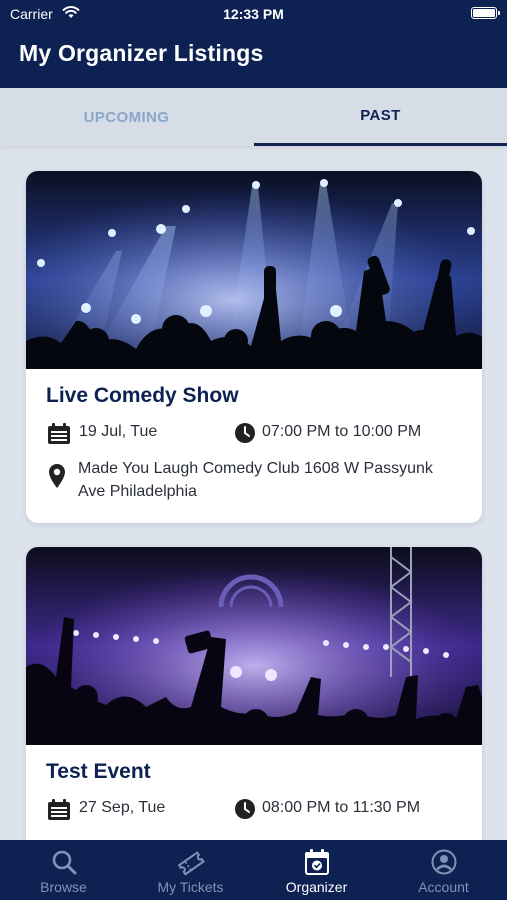 This screenshot has width=507, height=900. I want to click on clock: 12:33 PM, so click(253, 14).